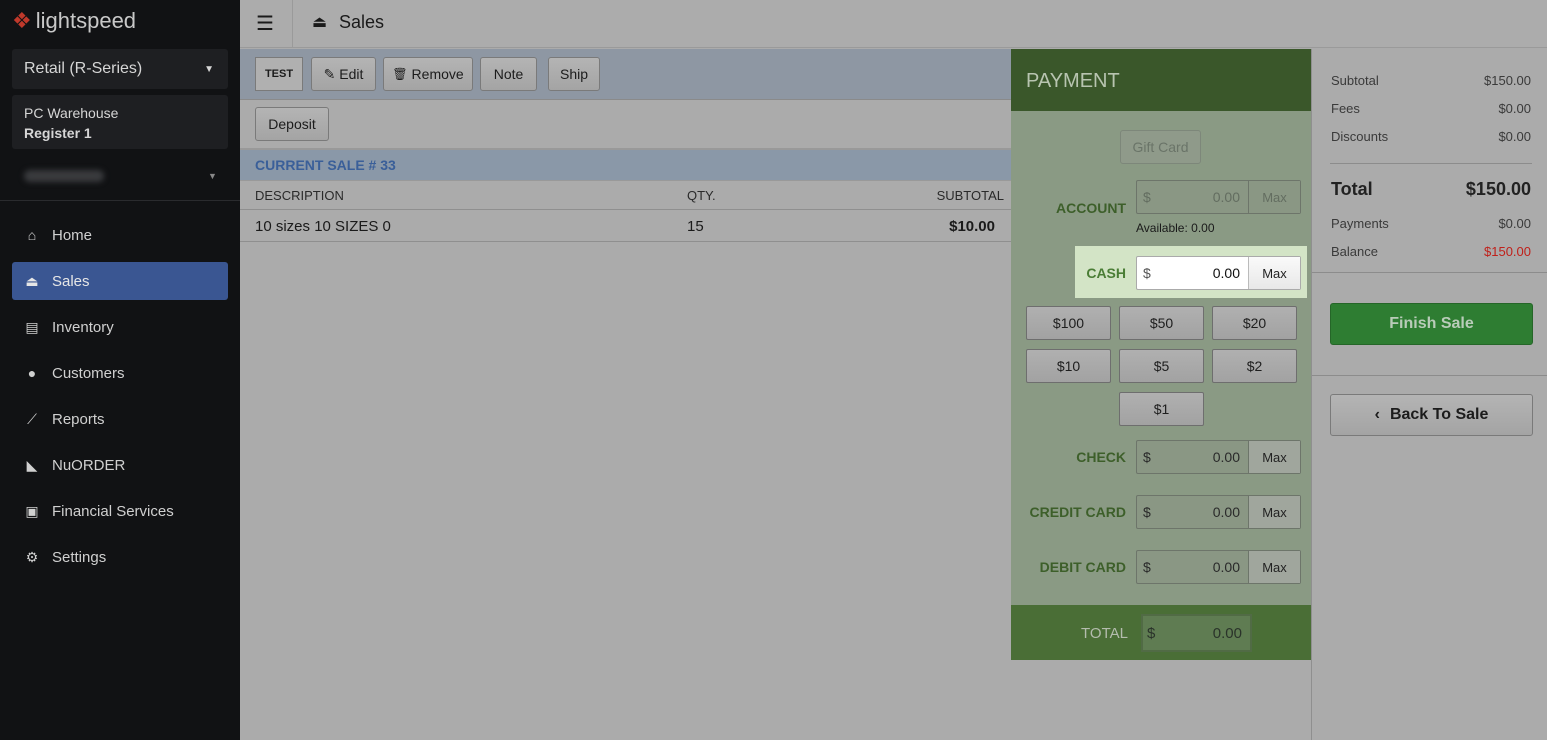 This screenshot has width=1547, height=740. I want to click on sidebar-item-label: Home, so click(72, 235).